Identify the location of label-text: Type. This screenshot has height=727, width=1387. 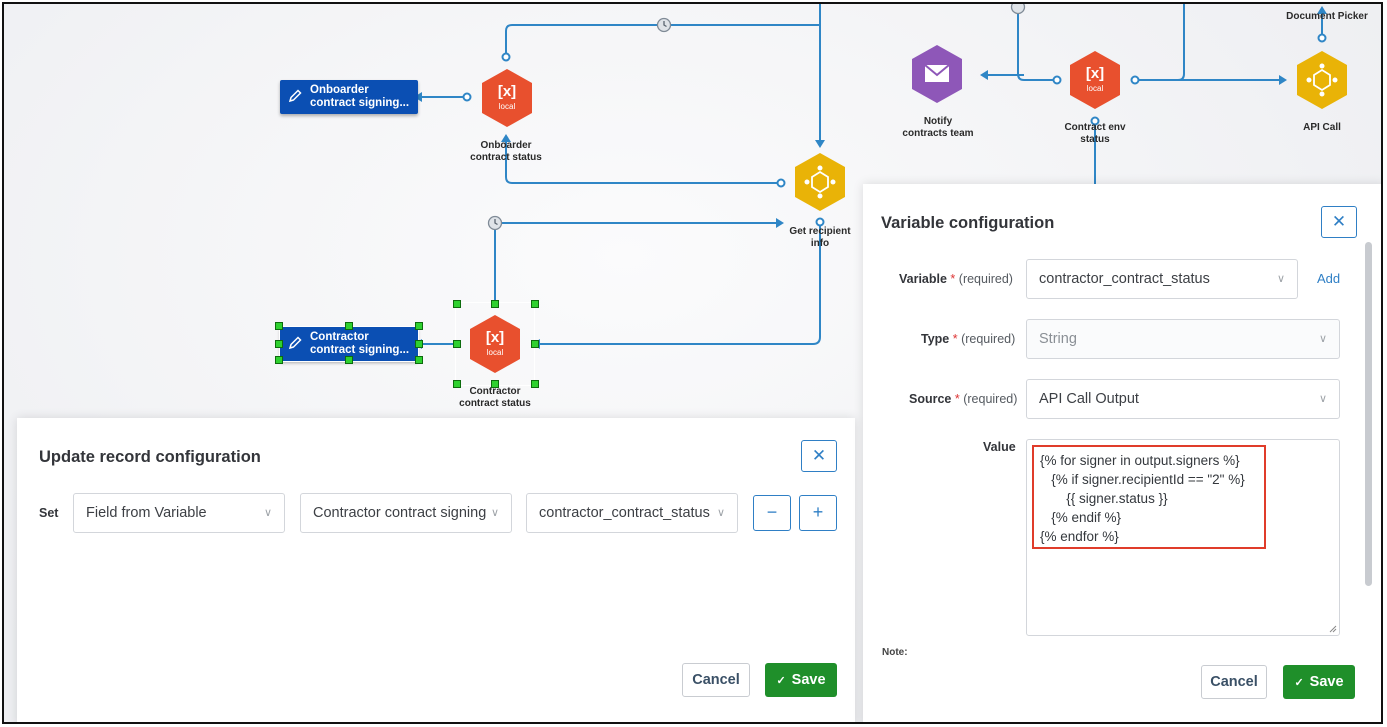
(935, 339).